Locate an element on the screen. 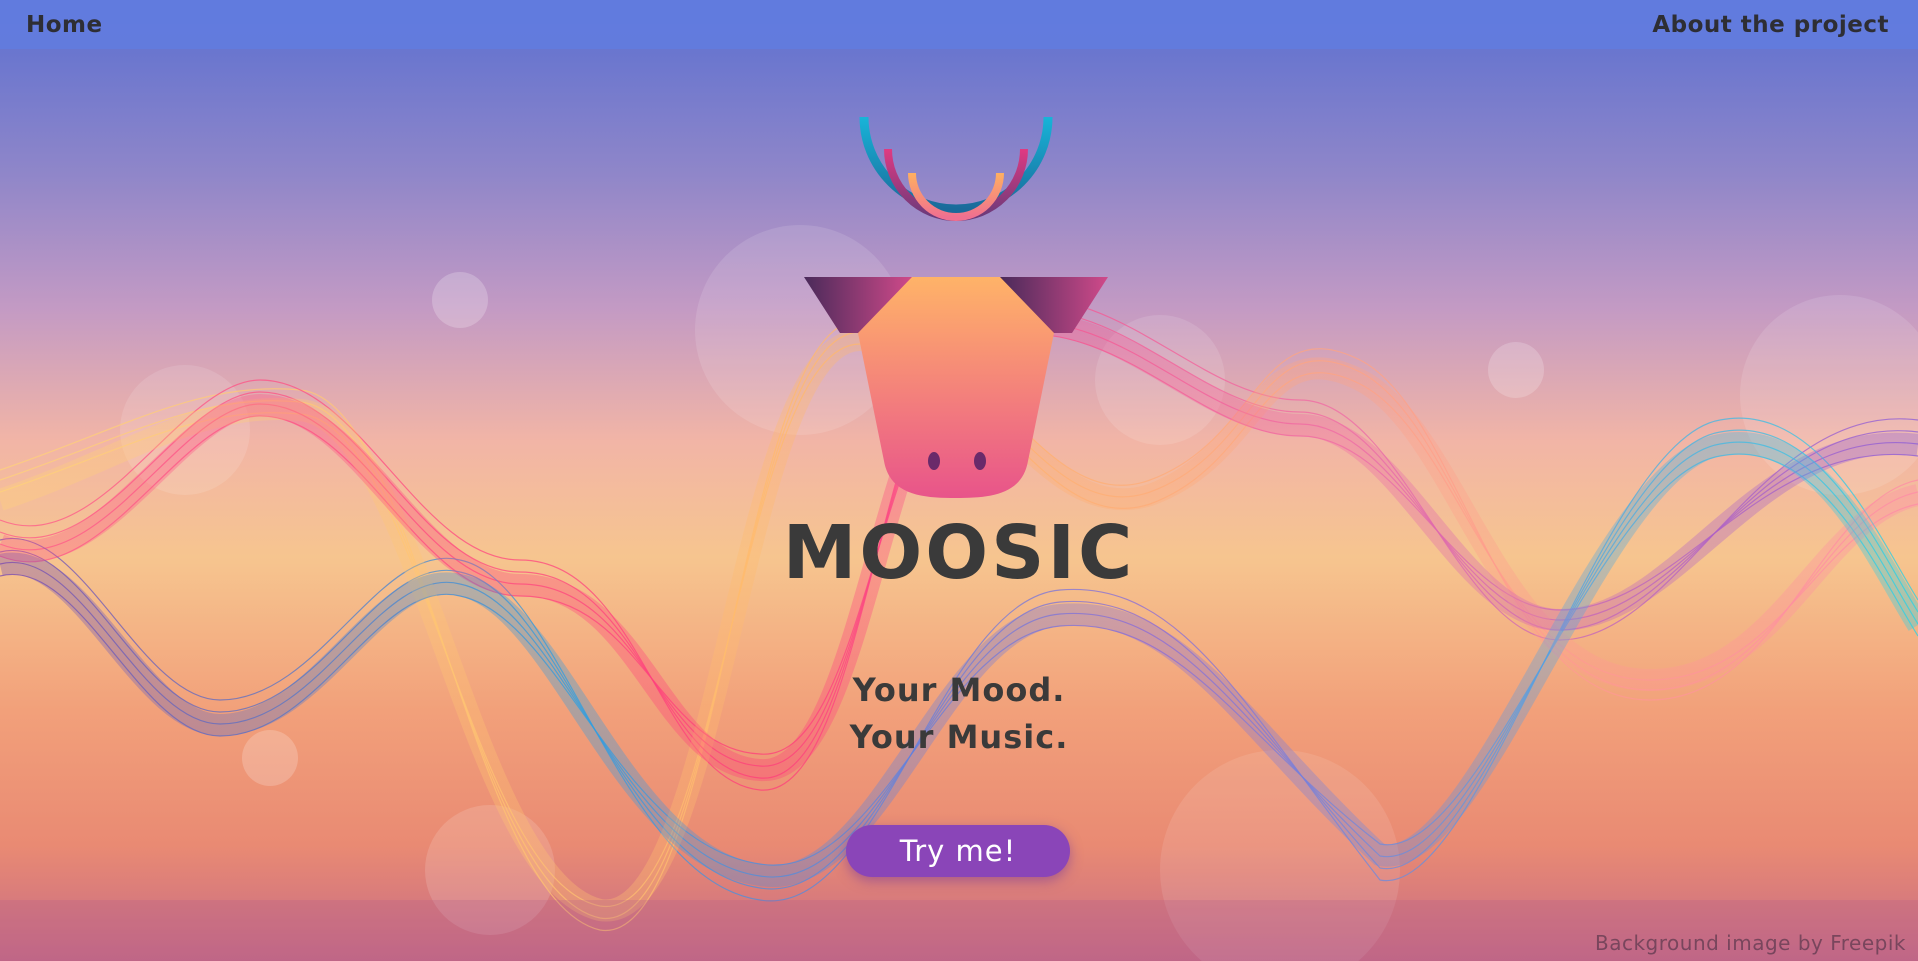  cow-face-shape is located at coordinates (956, 387).